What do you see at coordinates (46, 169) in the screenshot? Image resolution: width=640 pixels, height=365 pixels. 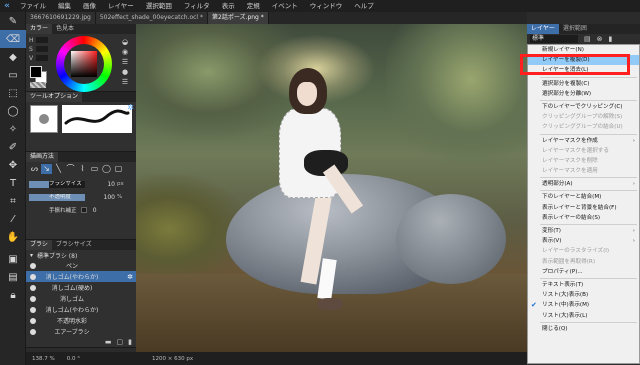 I see `stroke-mode-icon: ↘` at bounding box center [46, 169].